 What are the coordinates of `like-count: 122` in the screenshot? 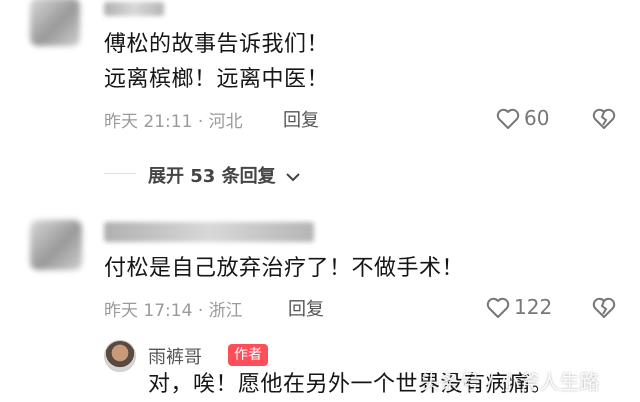 It's located at (533, 307).